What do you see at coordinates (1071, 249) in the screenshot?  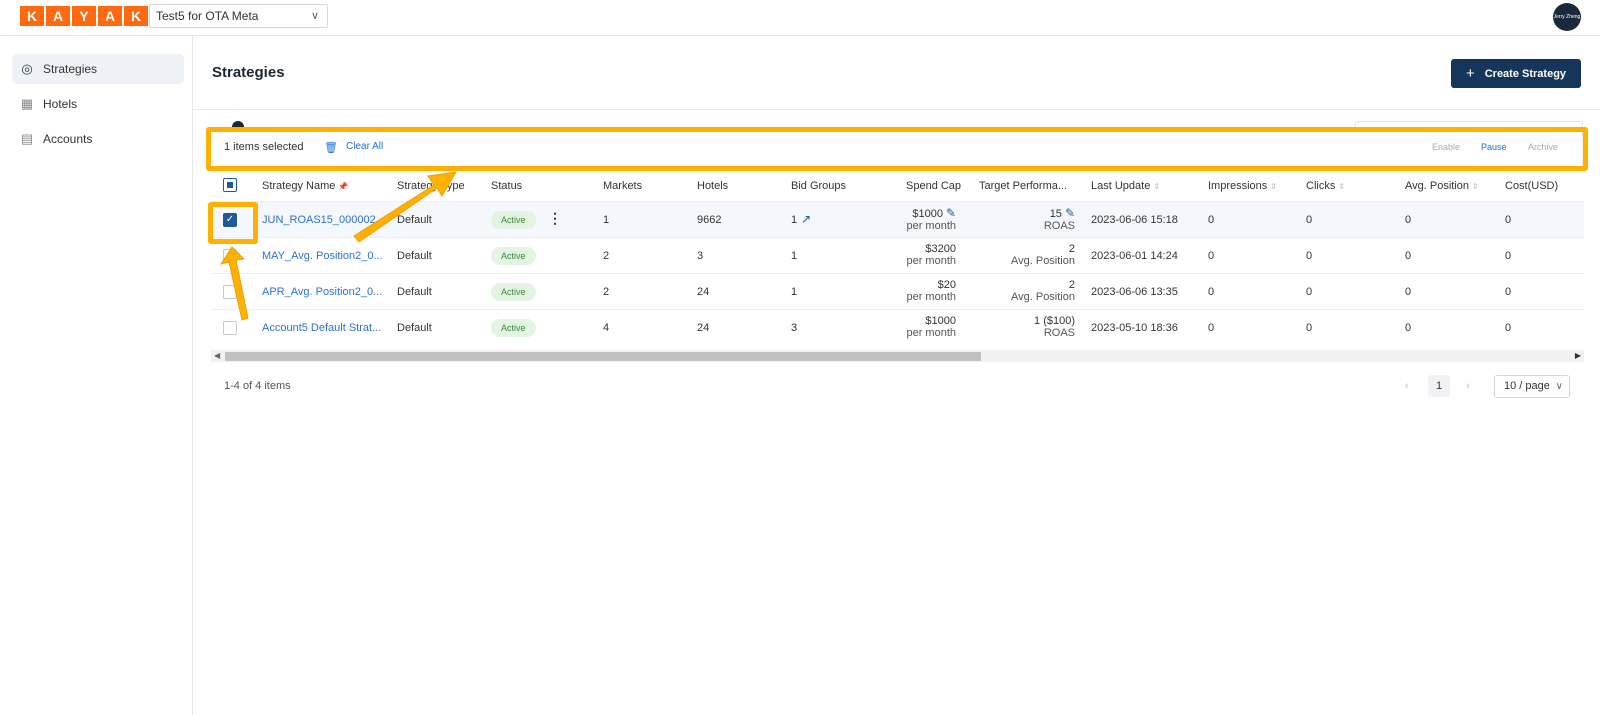 I see `target-value: 2` at bounding box center [1071, 249].